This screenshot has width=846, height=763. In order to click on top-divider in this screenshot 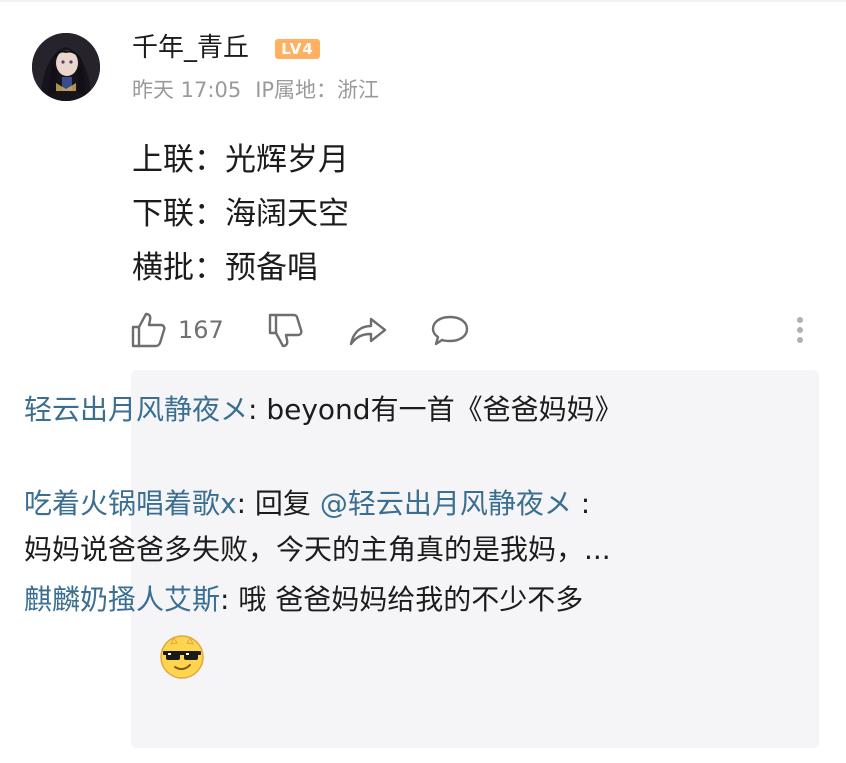, I will do `click(423, 1)`.